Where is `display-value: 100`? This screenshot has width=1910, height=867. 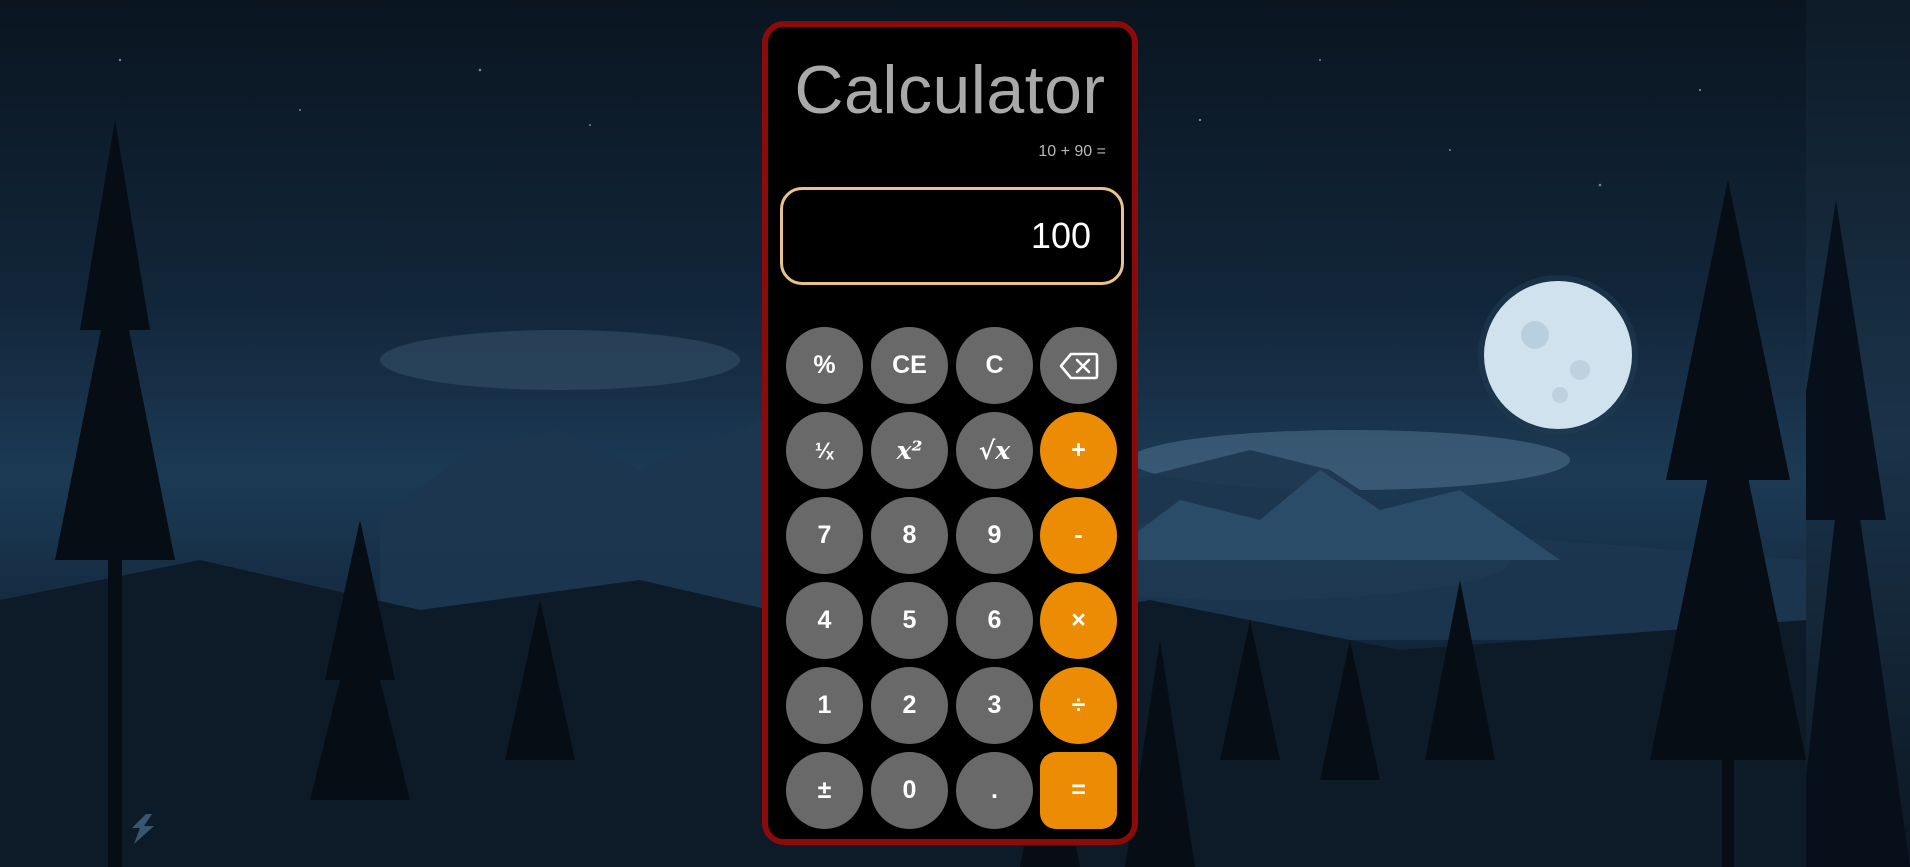
display-value: 100 is located at coordinates (1060, 235).